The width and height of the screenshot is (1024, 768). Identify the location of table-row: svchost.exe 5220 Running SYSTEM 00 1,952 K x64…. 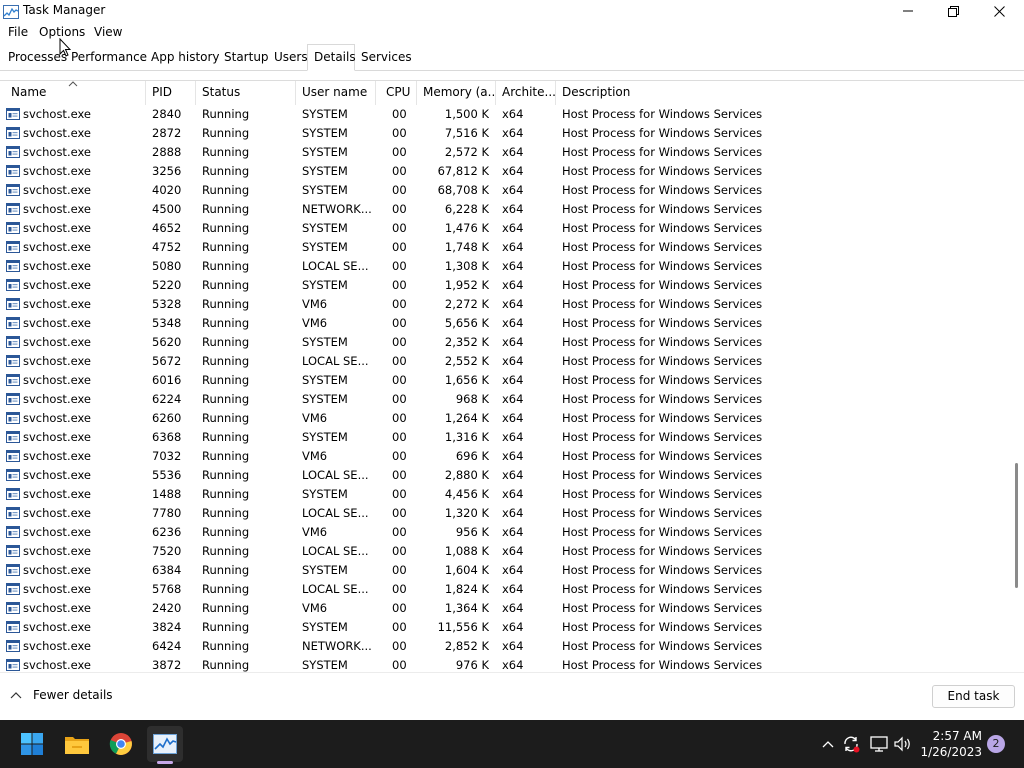
(504, 285).